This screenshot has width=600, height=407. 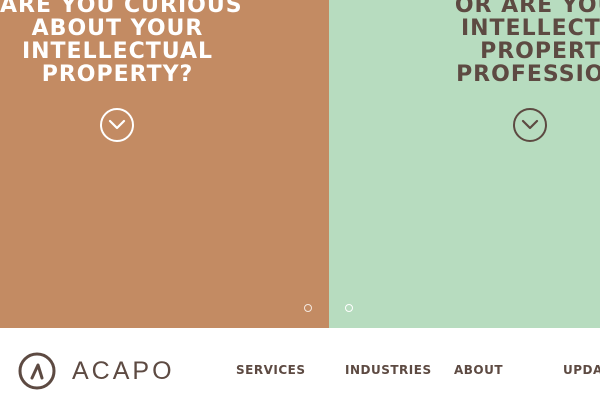 I want to click on acapo-logo: ACAPO, so click(x=96, y=371).